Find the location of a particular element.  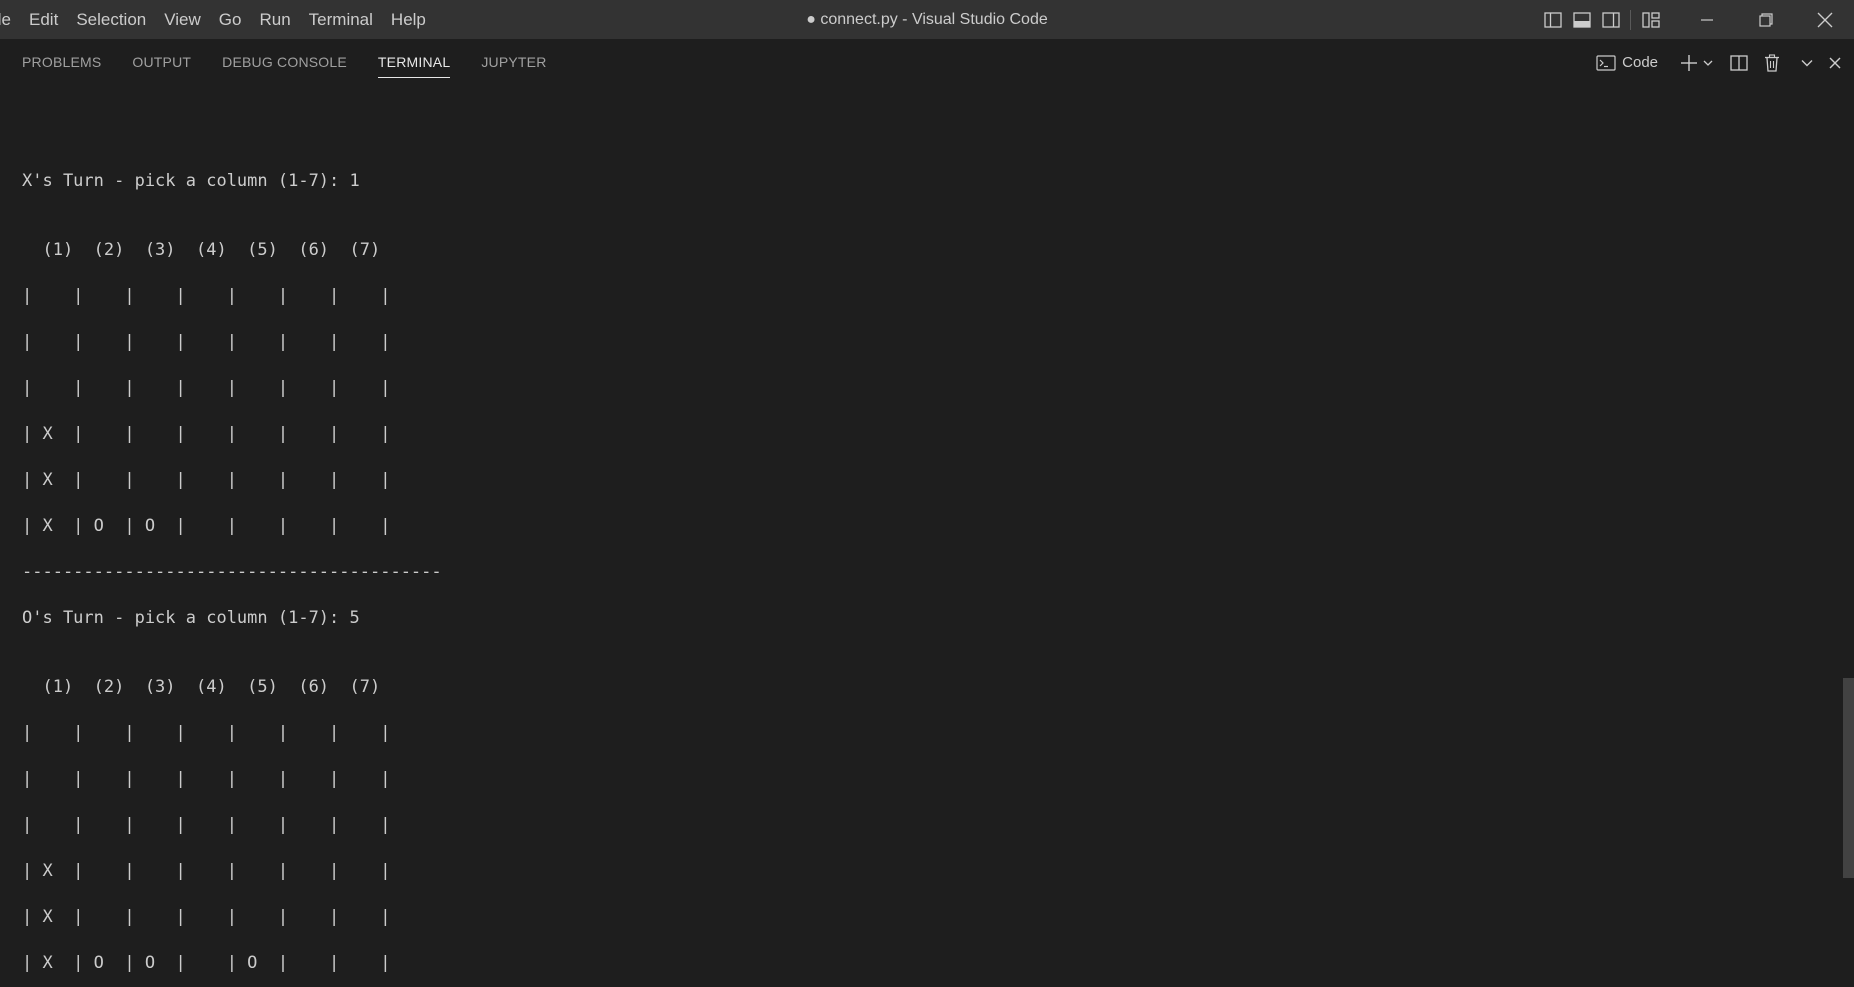

menu-selection: Selection is located at coordinates (111, 19).